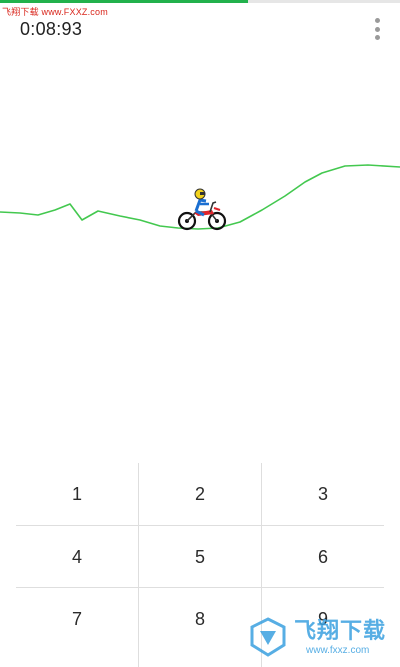 The image size is (400, 667). I want to click on key-6: 6, so click(323, 557).